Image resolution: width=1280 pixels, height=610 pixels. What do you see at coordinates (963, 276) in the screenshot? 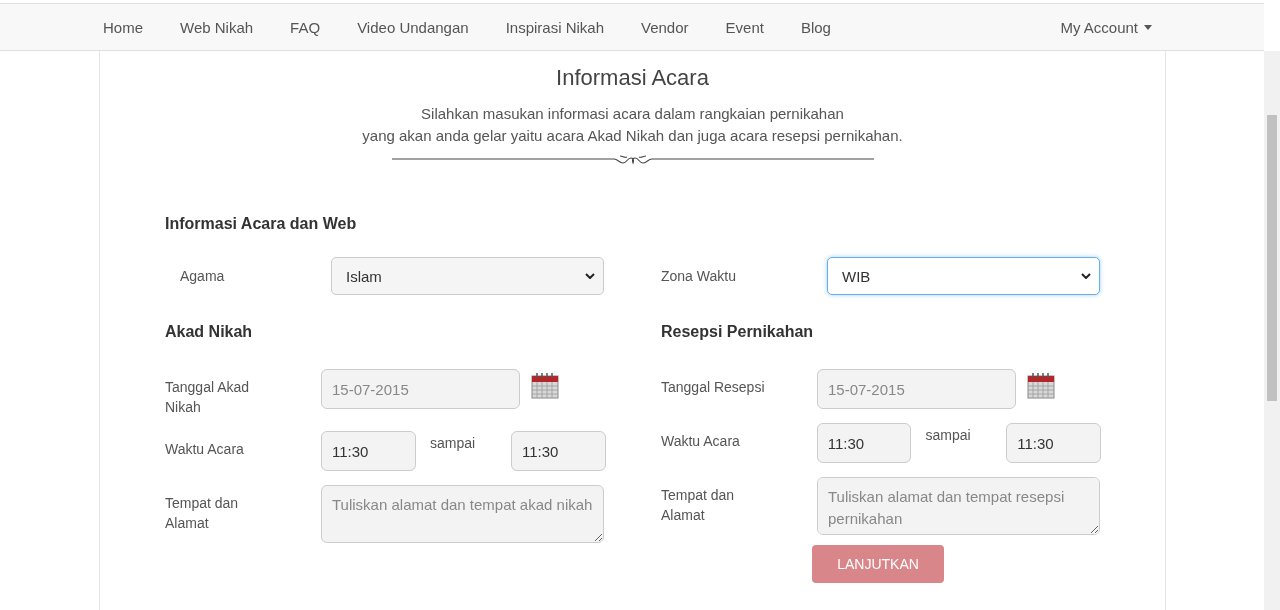
I see `dropdown: WIB` at bounding box center [963, 276].